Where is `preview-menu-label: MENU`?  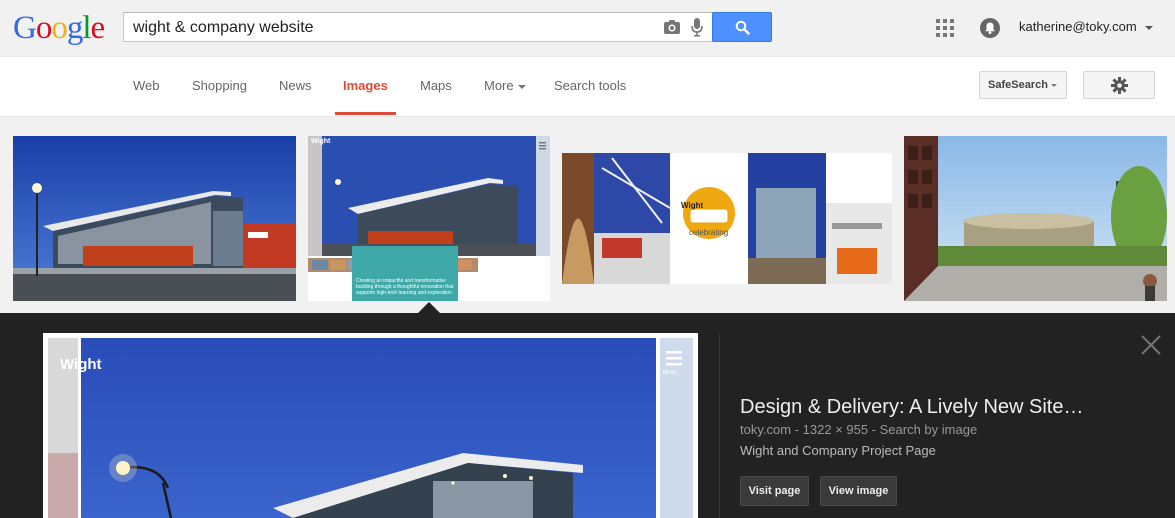
preview-menu-label: MENU is located at coordinates (670, 373).